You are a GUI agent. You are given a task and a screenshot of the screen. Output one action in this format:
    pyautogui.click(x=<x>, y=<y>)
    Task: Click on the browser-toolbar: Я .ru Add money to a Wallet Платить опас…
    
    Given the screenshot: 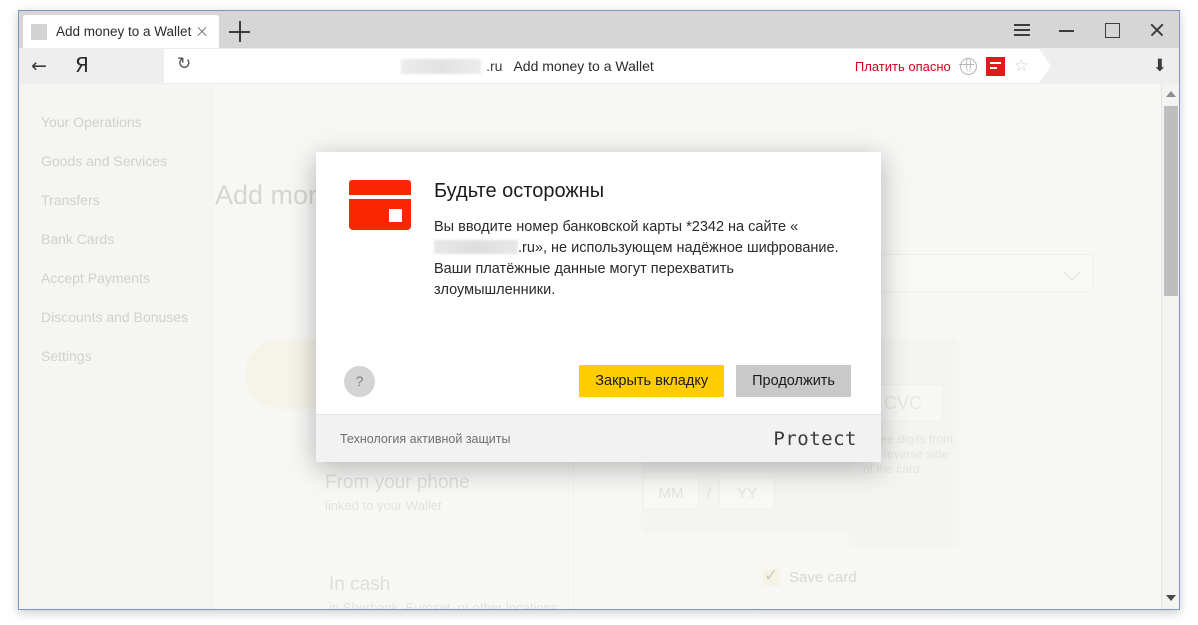 What is the action you would take?
    pyautogui.click(x=599, y=66)
    